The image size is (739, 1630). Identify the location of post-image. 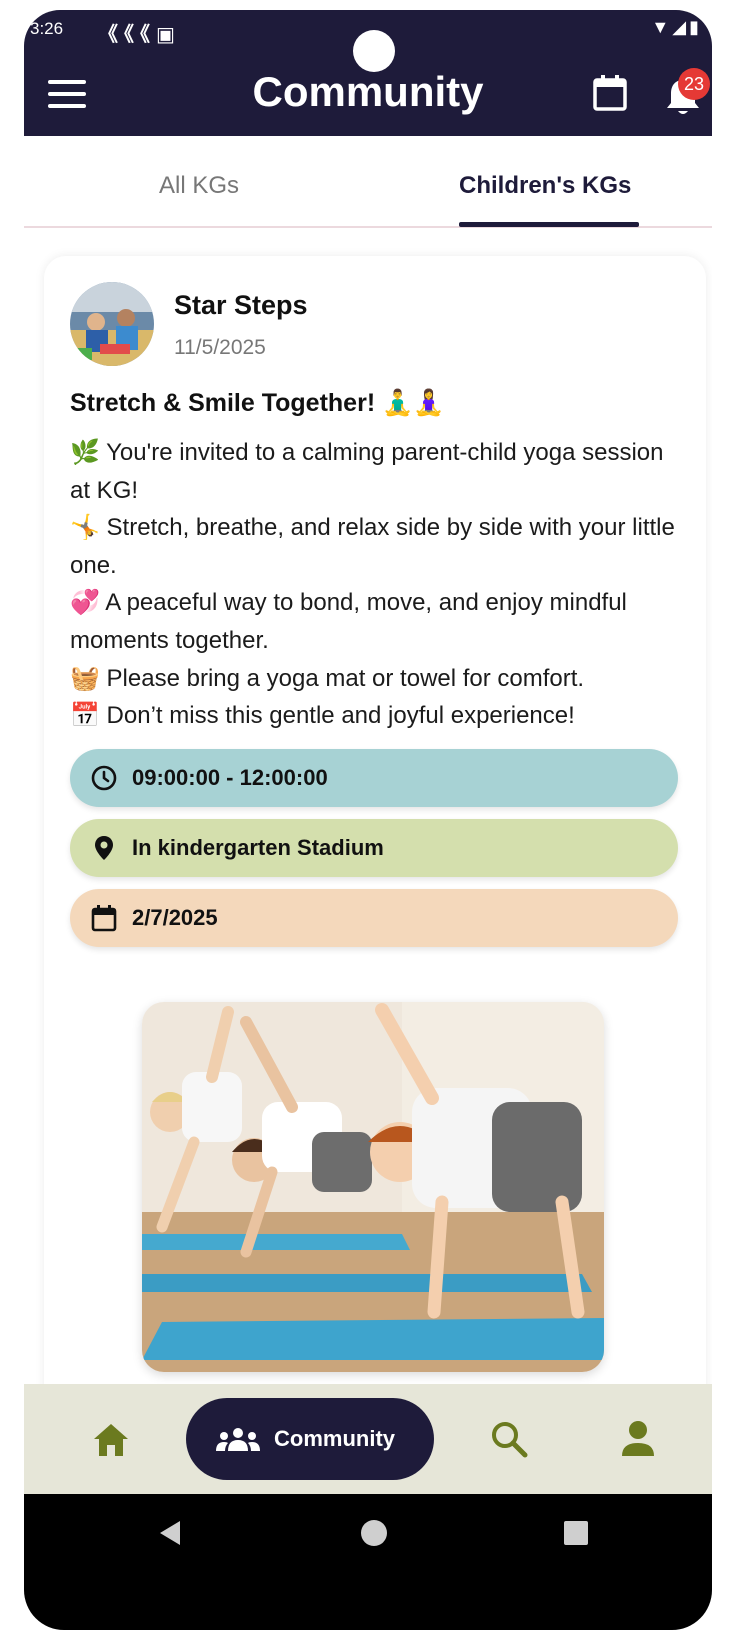
(373, 1187).